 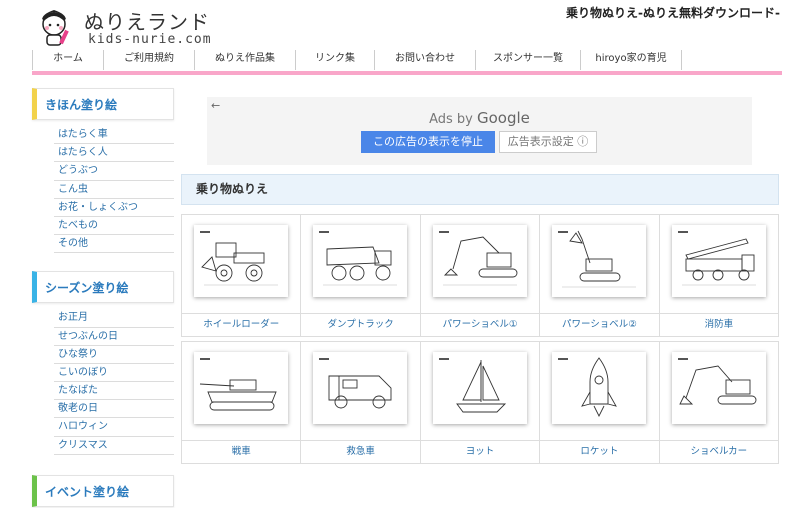 What do you see at coordinates (114, 337) in the screenshot?
I see `sidebar-item: せつぶんの日` at bounding box center [114, 337].